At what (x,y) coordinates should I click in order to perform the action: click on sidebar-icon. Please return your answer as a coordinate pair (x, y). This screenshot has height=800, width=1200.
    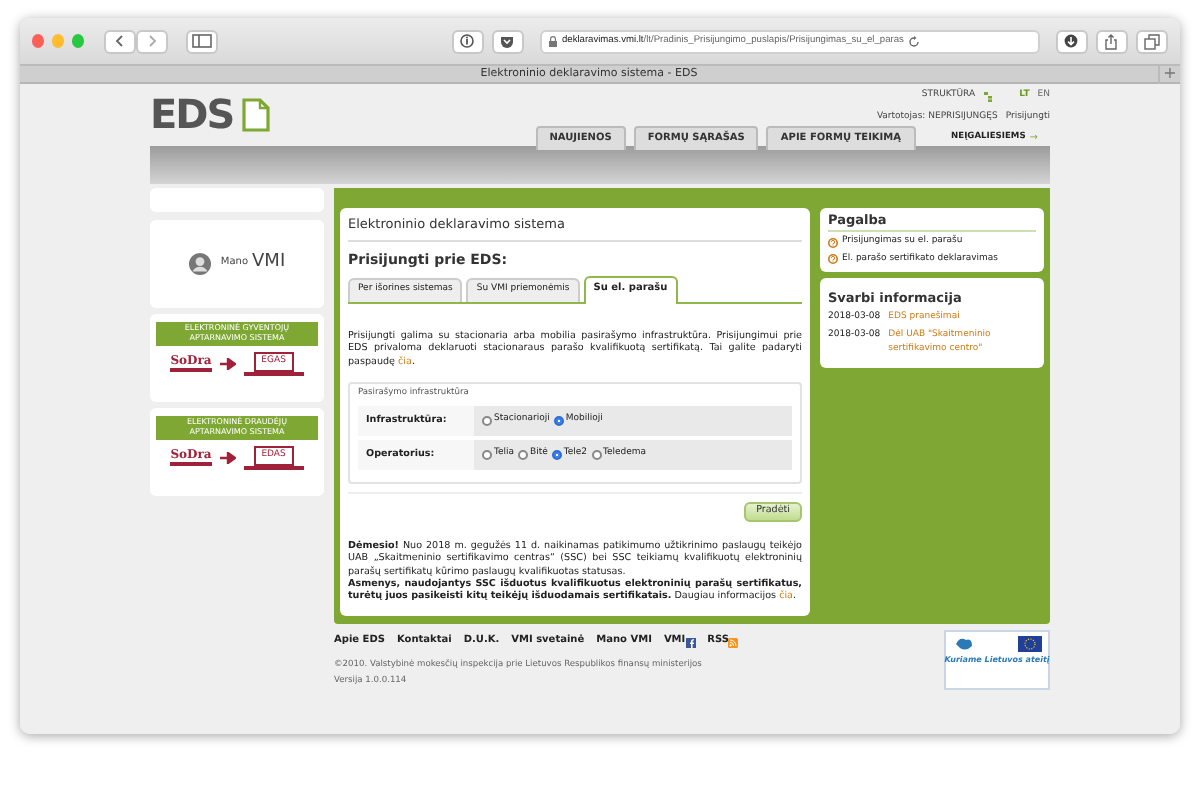
    Looking at the image, I should click on (202, 41).